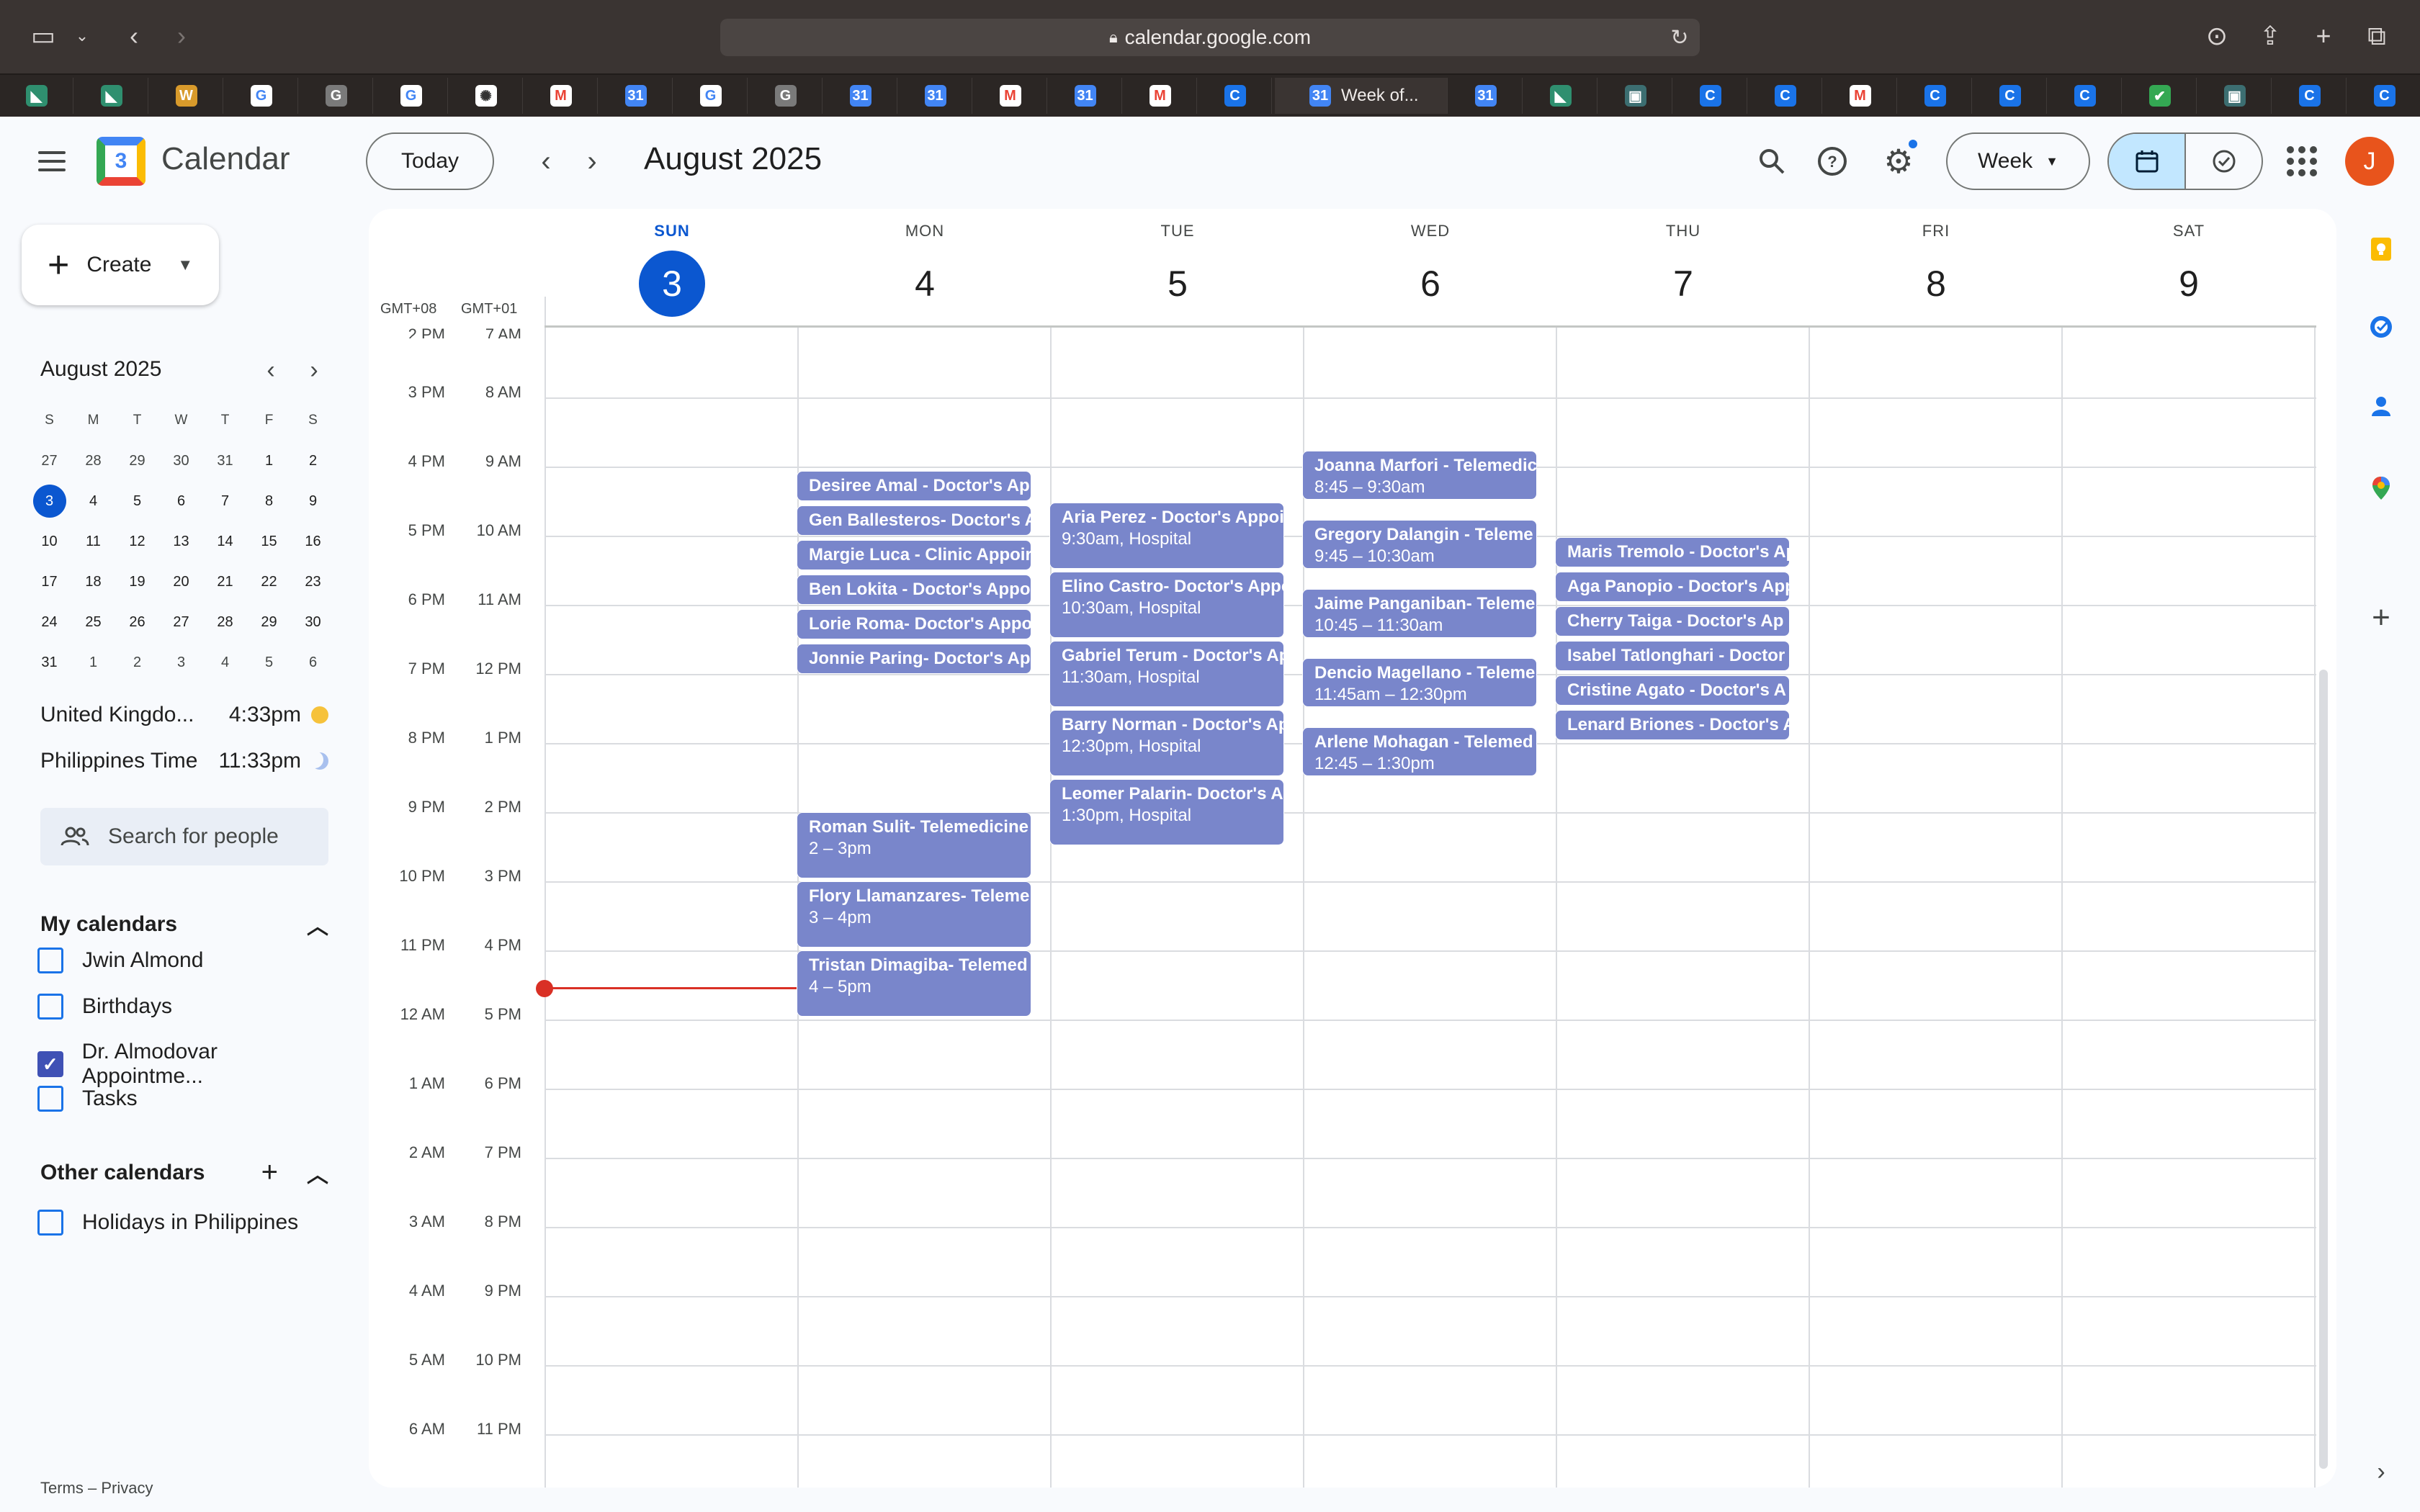 The width and height of the screenshot is (2420, 1512). What do you see at coordinates (914, 624) in the screenshot?
I see `event-mon: Lorie Roma- Doctor's Appo` at bounding box center [914, 624].